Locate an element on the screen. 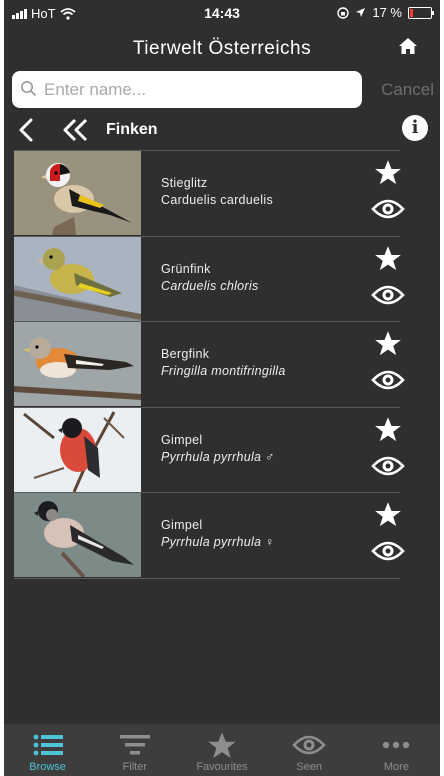 The image size is (444, 776). tab-label: Seen is located at coordinates (309, 767).